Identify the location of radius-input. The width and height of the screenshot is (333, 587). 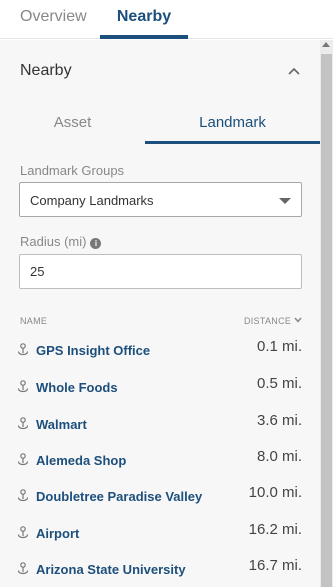
(160, 271).